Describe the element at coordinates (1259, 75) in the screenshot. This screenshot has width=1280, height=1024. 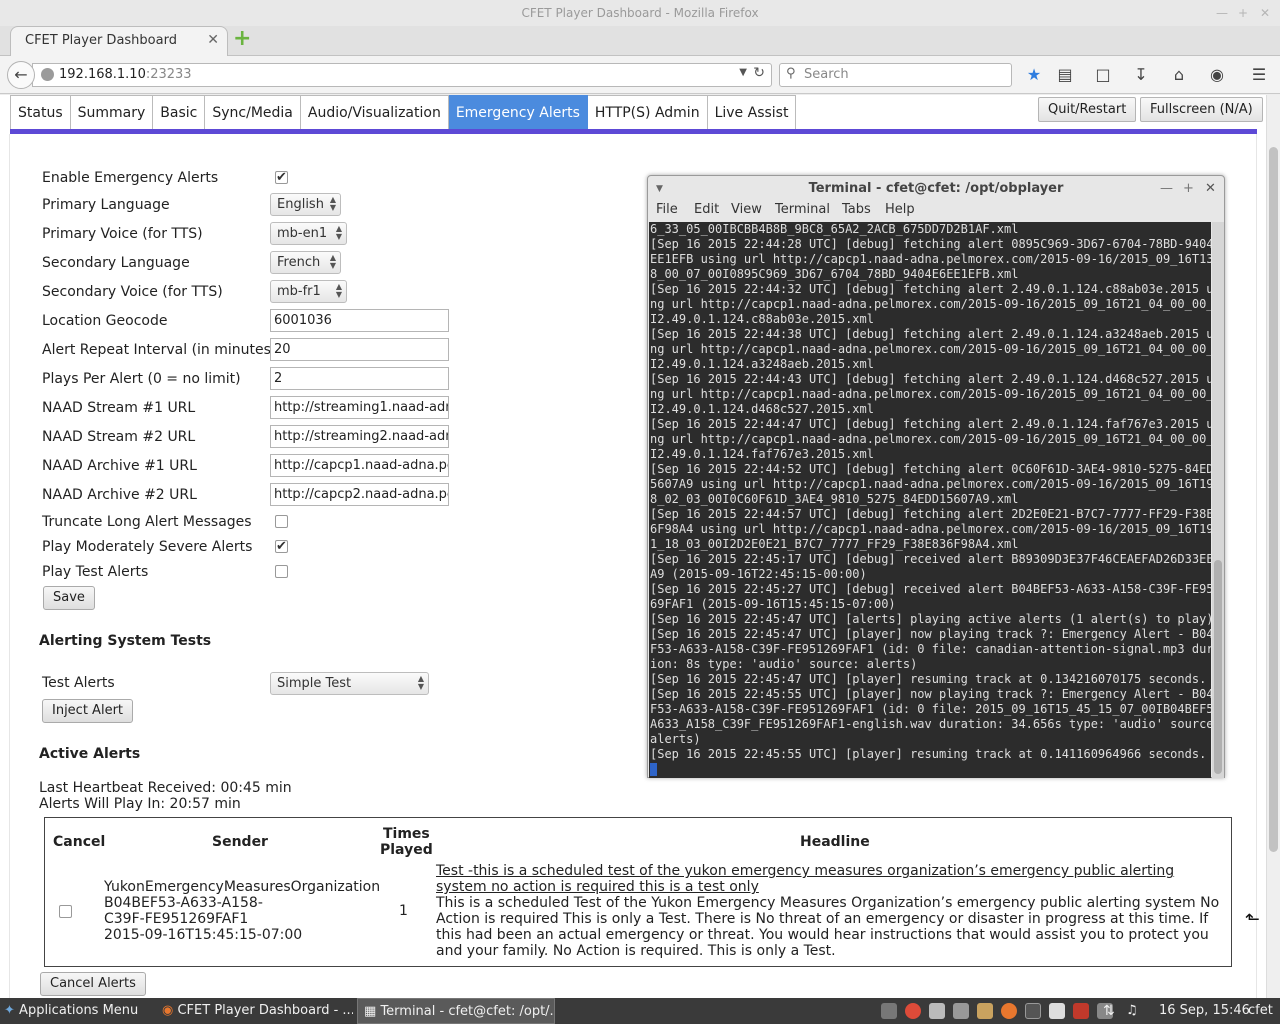
I see `hamburger-menu-icon: ☰` at that location.